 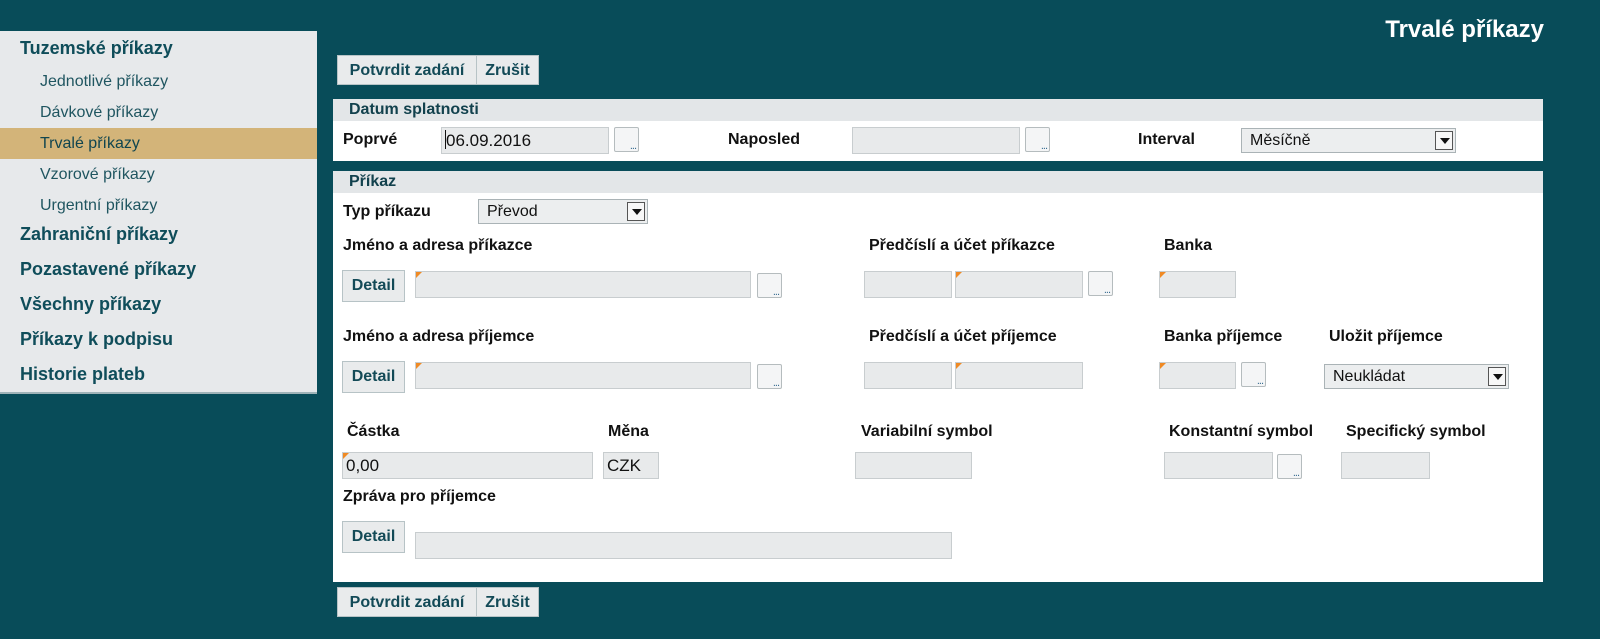 I want to click on payee-name-lookup-button, so click(x=769, y=376).